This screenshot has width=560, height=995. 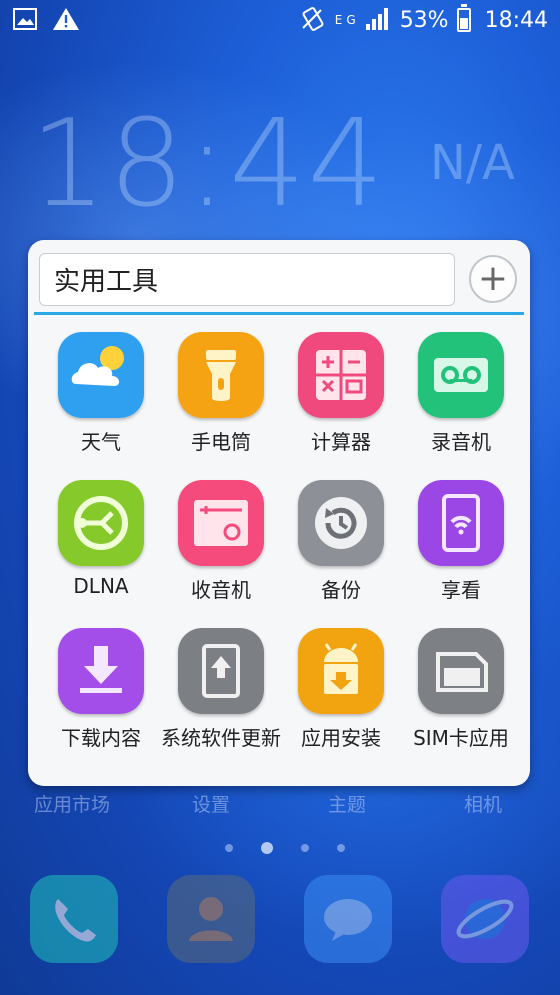 What do you see at coordinates (341, 523) in the screenshot?
I see `backup-icon` at bounding box center [341, 523].